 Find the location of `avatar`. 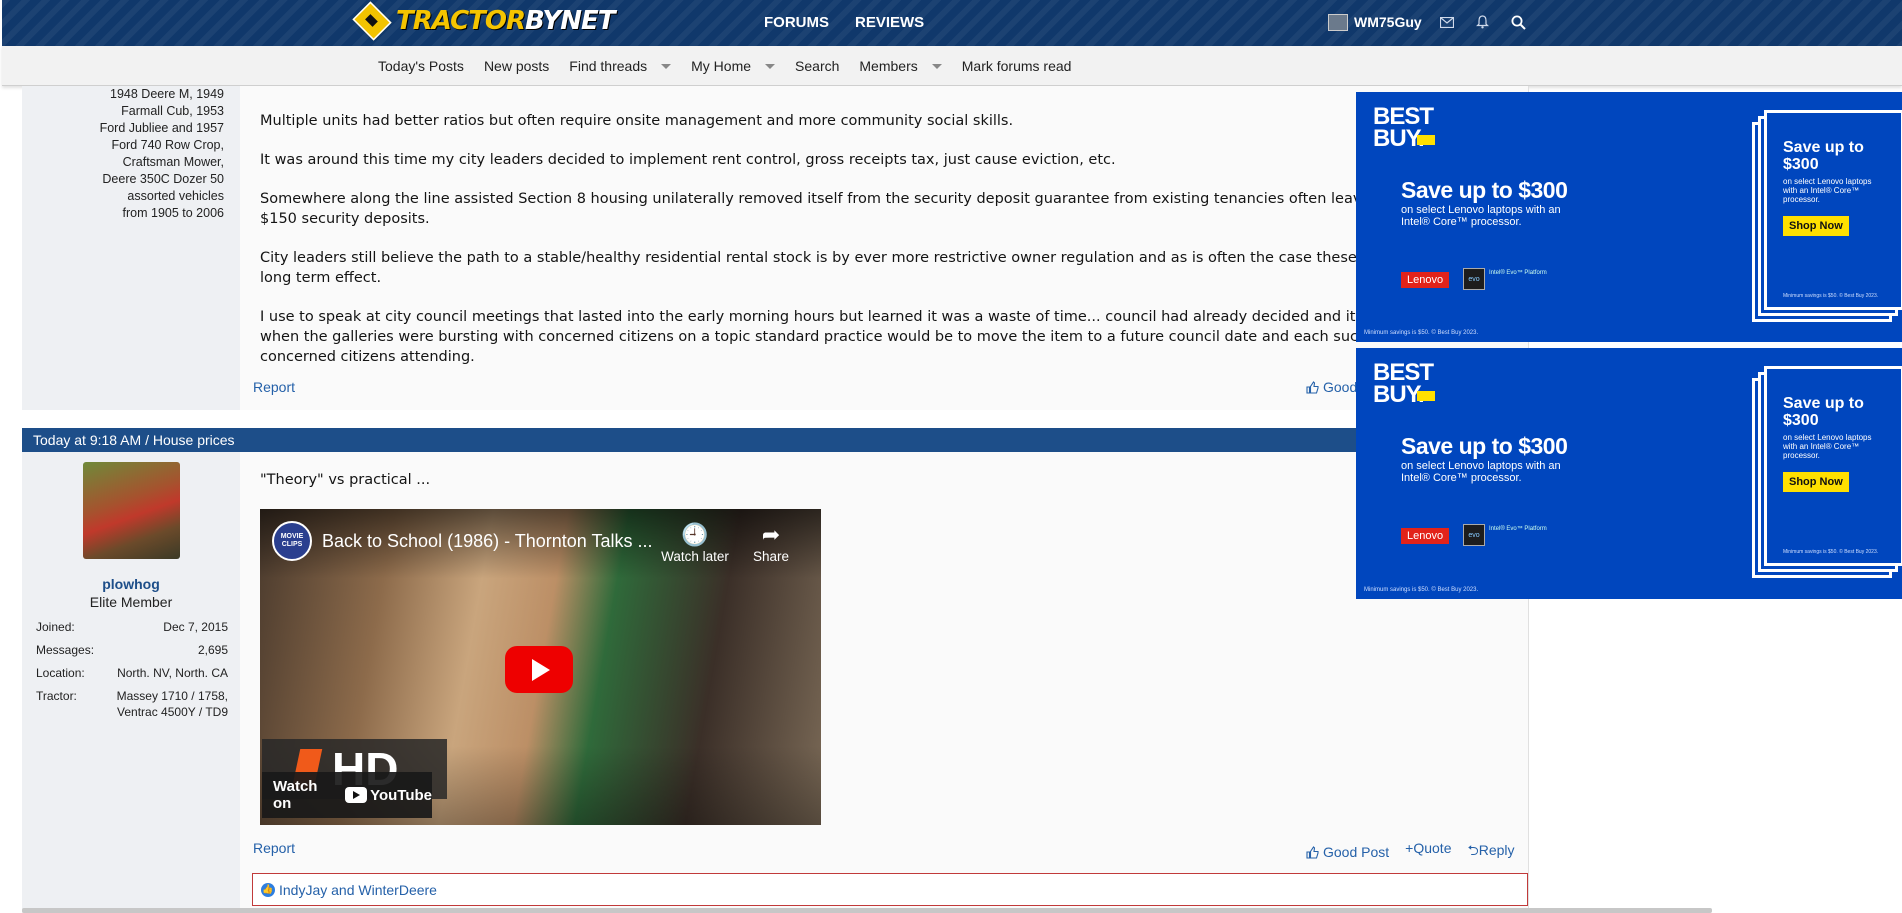

avatar is located at coordinates (131, 510).